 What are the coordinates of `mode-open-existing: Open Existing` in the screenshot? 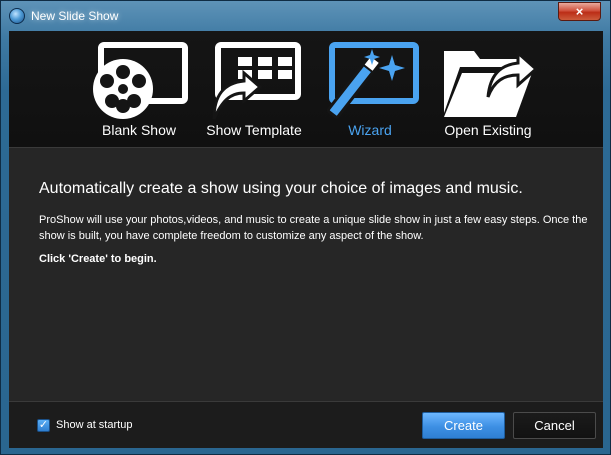 It's located at (488, 89).